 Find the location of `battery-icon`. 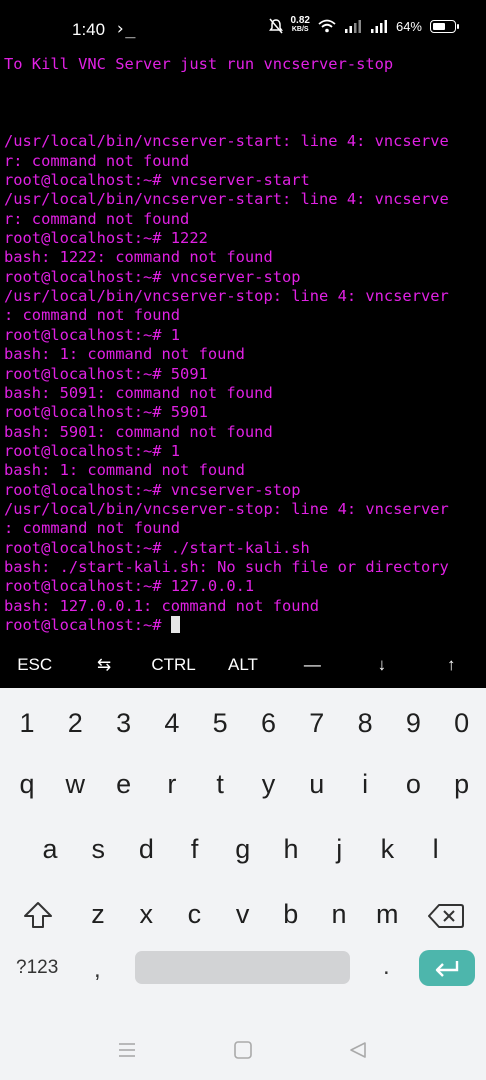

battery-icon is located at coordinates (444, 26).